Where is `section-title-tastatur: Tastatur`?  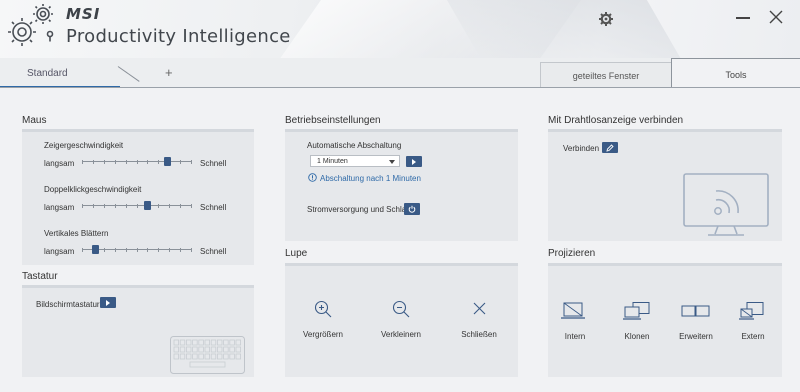
section-title-tastatur: Tastatur is located at coordinates (40, 276).